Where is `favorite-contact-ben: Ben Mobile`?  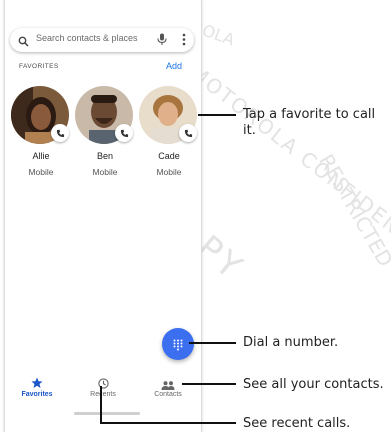 favorite-contact-ben: Ben Mobile is located at coordinates (107, 136).